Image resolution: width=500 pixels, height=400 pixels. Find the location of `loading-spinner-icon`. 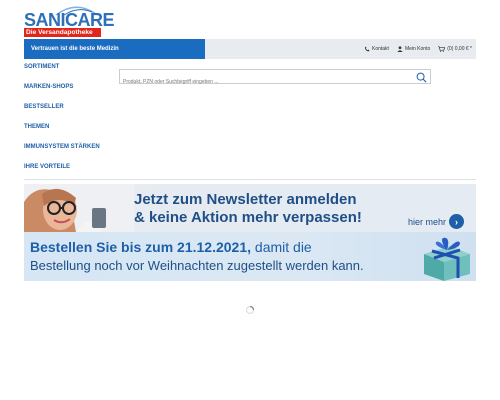

loading-spinner-icon is located at coordinates (250, 310).